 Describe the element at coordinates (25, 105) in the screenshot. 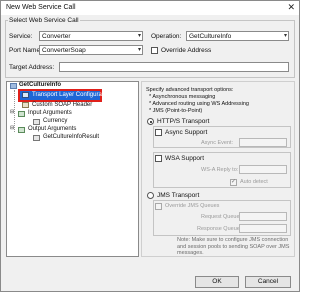

I see `header-icon` at that location.